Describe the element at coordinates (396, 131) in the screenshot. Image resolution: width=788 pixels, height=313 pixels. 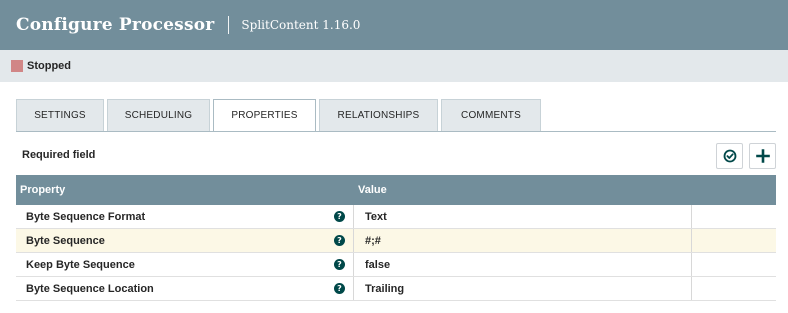
I see `tabs-divider` at that location.